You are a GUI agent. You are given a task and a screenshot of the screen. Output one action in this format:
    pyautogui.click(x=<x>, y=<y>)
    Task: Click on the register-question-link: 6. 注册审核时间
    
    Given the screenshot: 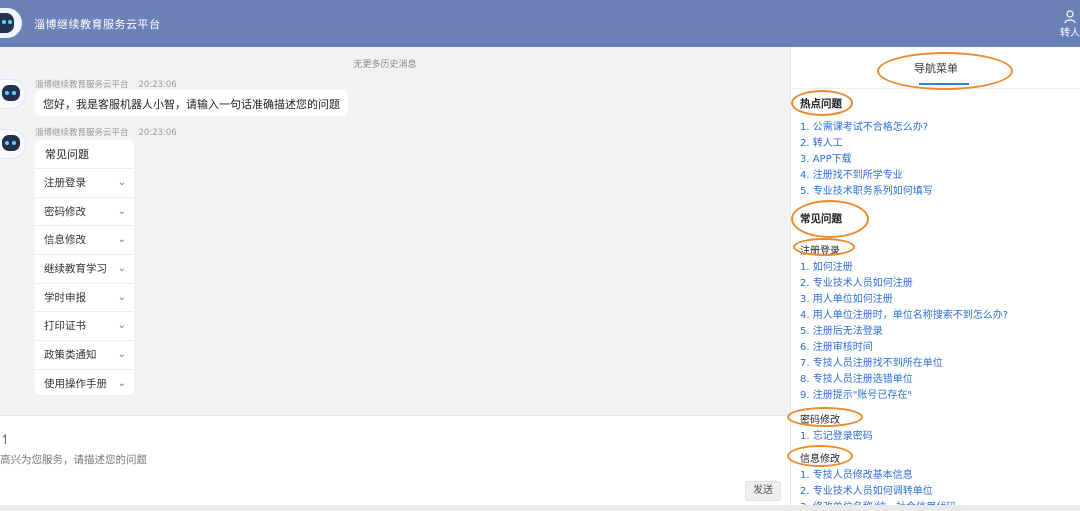 What is the action you would take?
    pyautogui.click(x=836, y=345)
    